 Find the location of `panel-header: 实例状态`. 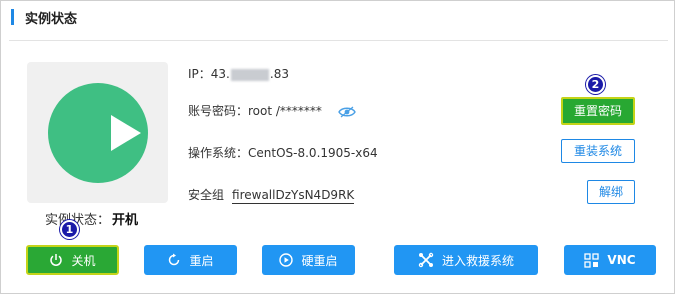

panel-header: 实例状态 is located at coordinates (337, 18).